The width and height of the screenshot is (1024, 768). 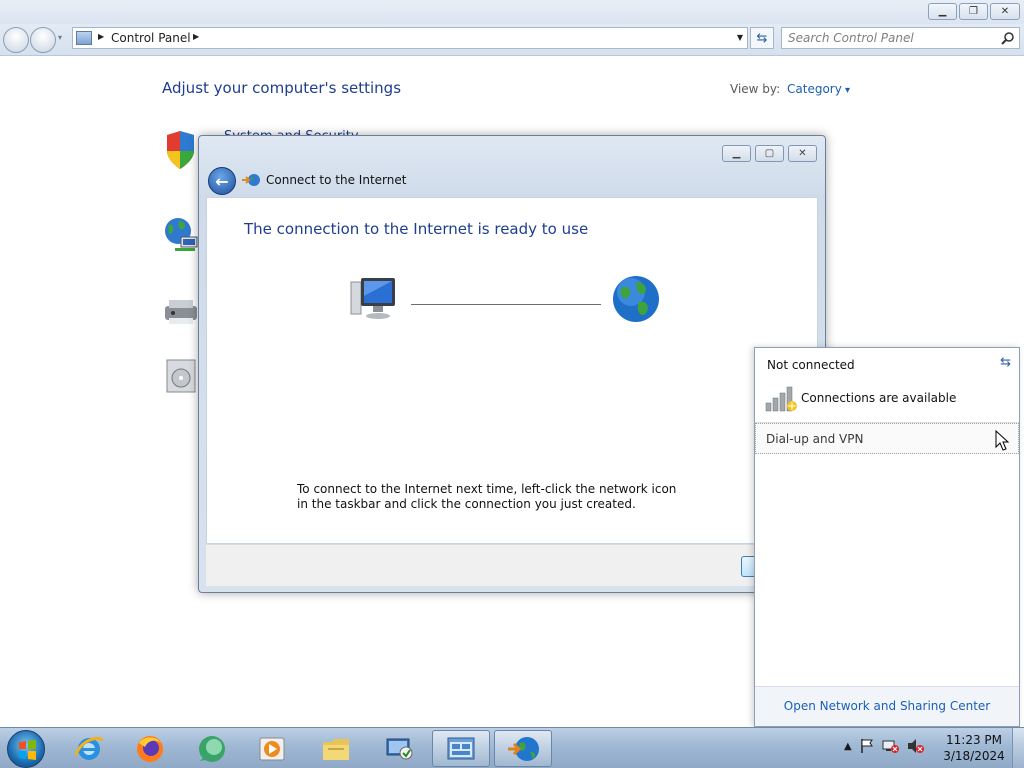 I want to click on wizard-title: Connect to the Internet, so click(x=336, y=180).